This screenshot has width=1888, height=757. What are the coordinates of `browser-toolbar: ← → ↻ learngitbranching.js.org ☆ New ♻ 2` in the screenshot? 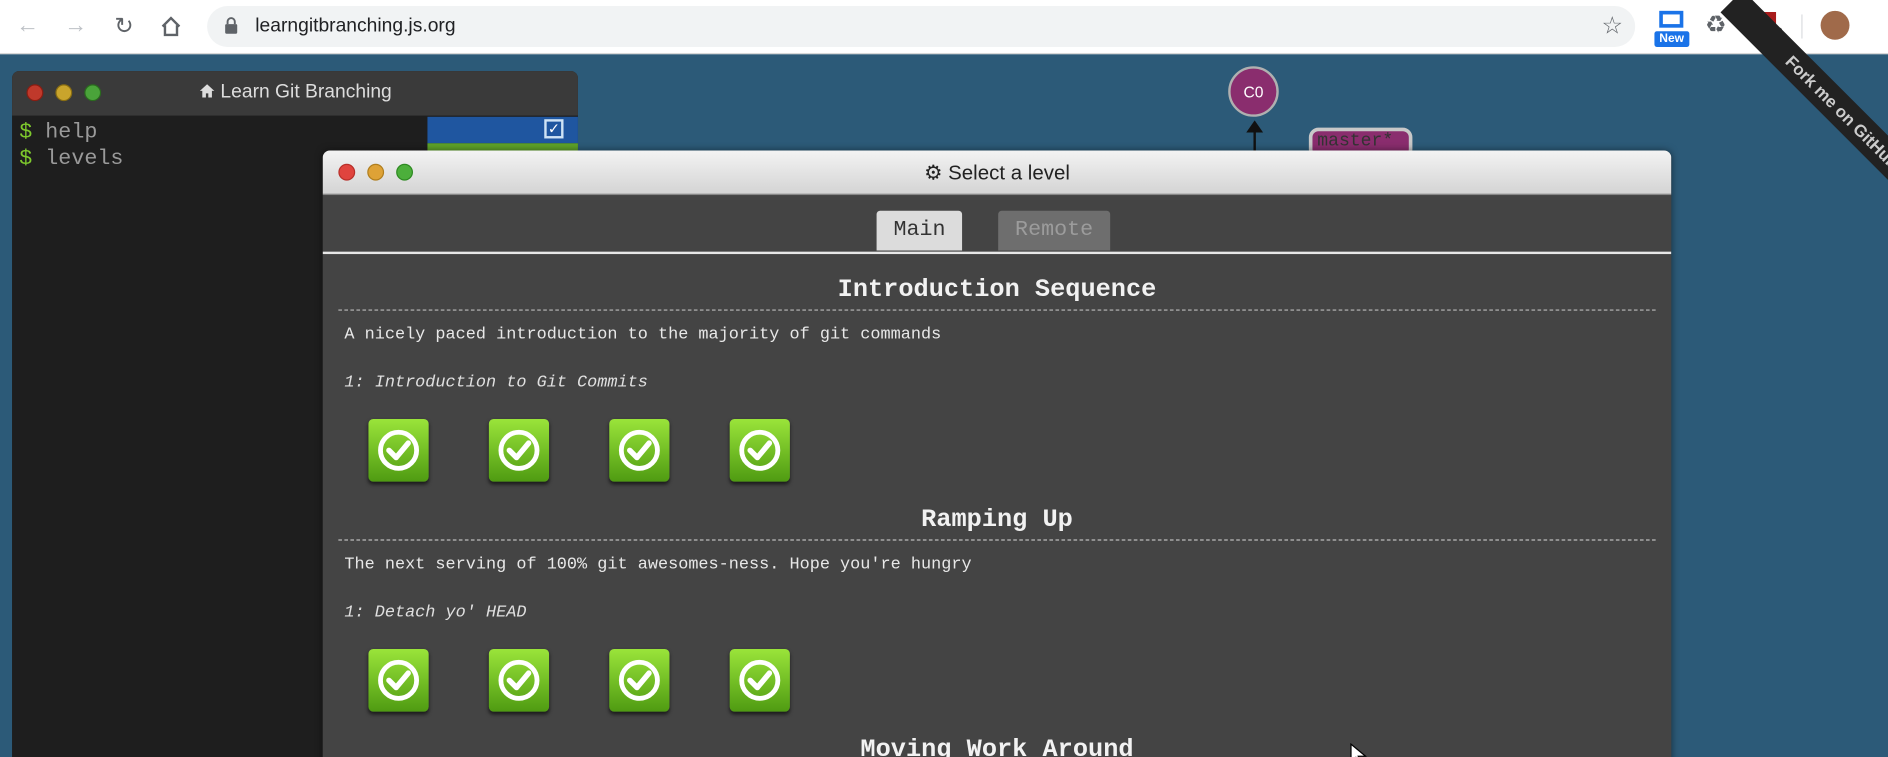 It's located at (944, 27).